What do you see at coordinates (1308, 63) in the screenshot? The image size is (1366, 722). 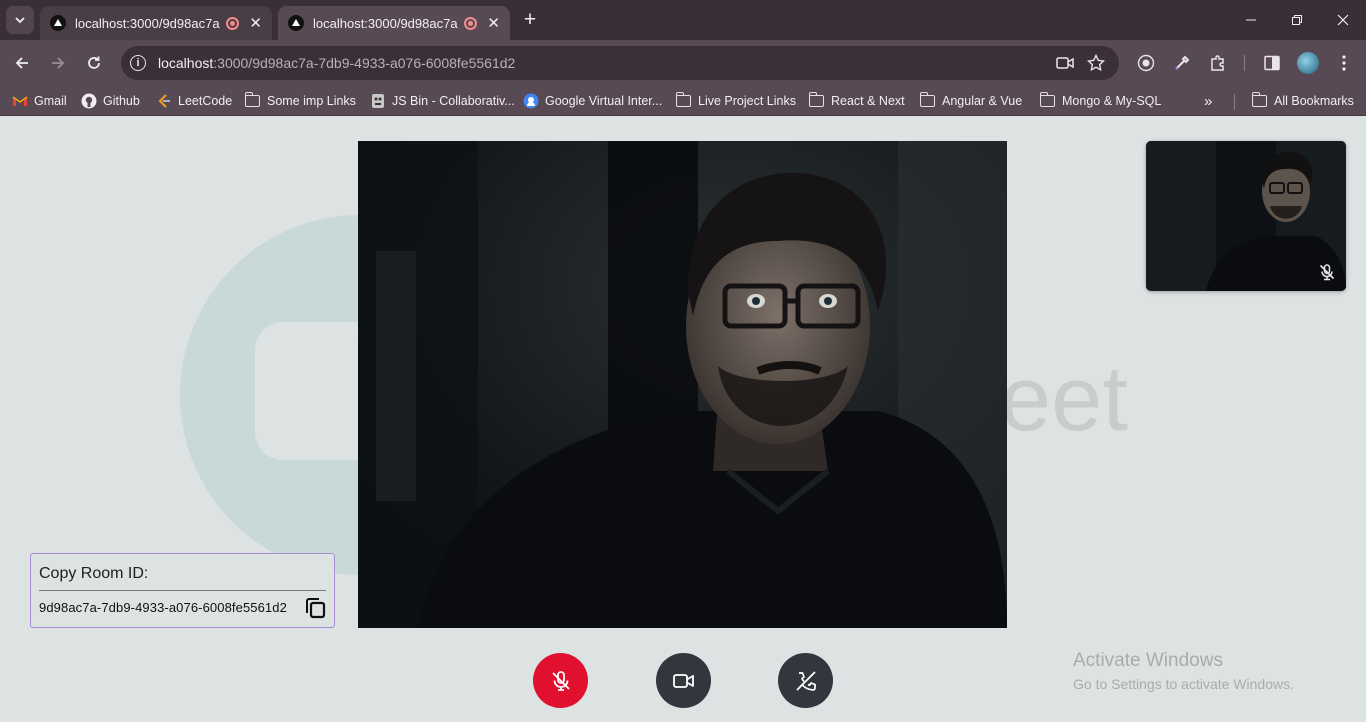 I see `profile-avatar-icon` at bounding box center [1308, 63].